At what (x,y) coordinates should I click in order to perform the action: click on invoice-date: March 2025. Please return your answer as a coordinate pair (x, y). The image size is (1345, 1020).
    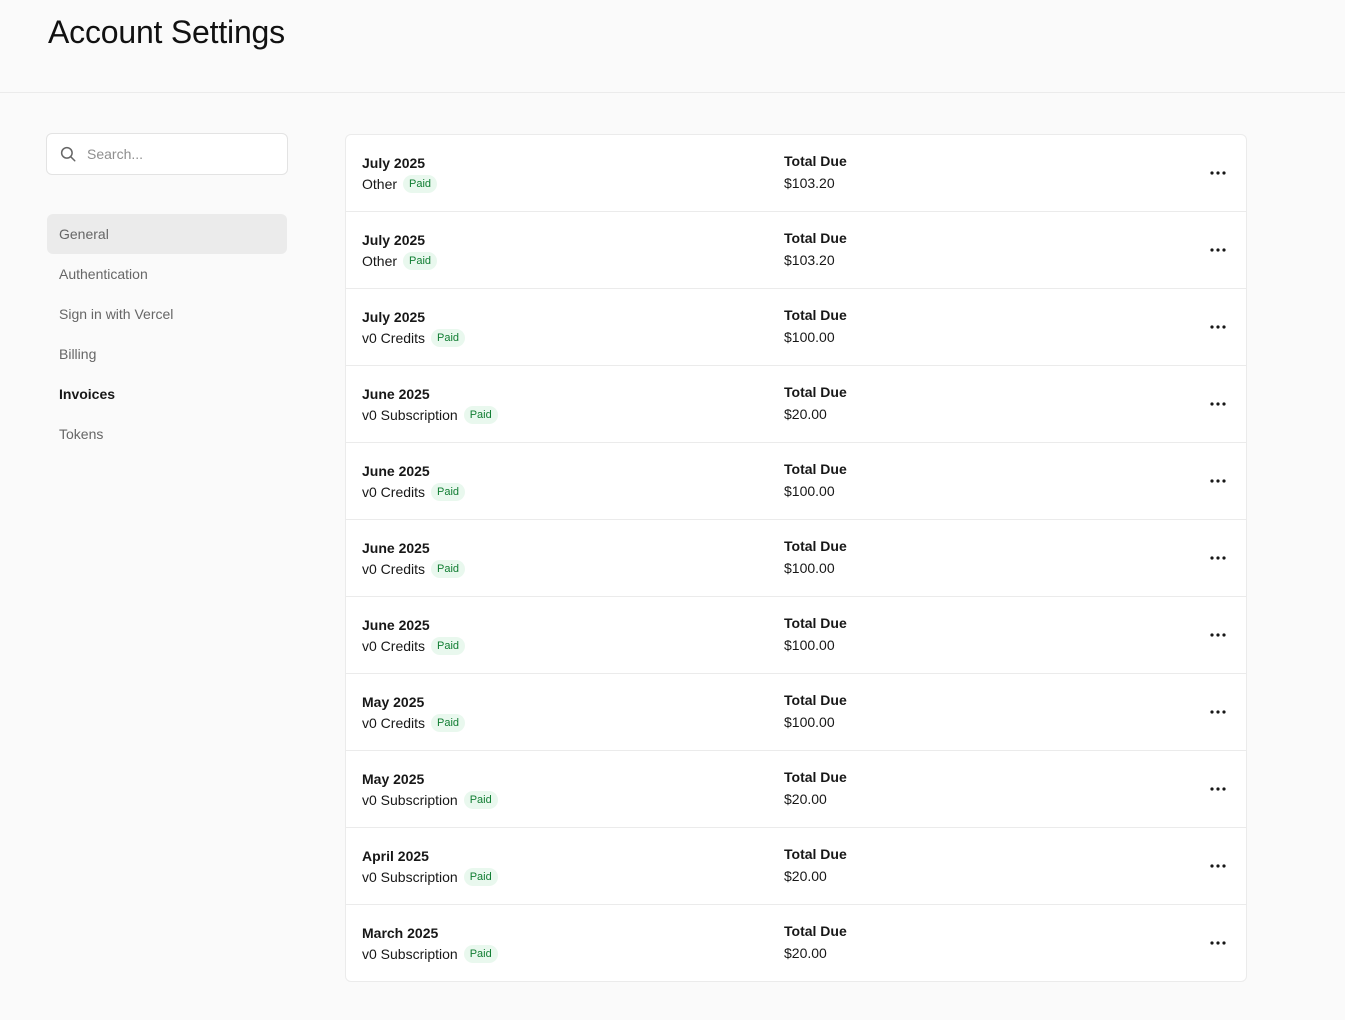
    Looking at the image, I should click on (400, 933).